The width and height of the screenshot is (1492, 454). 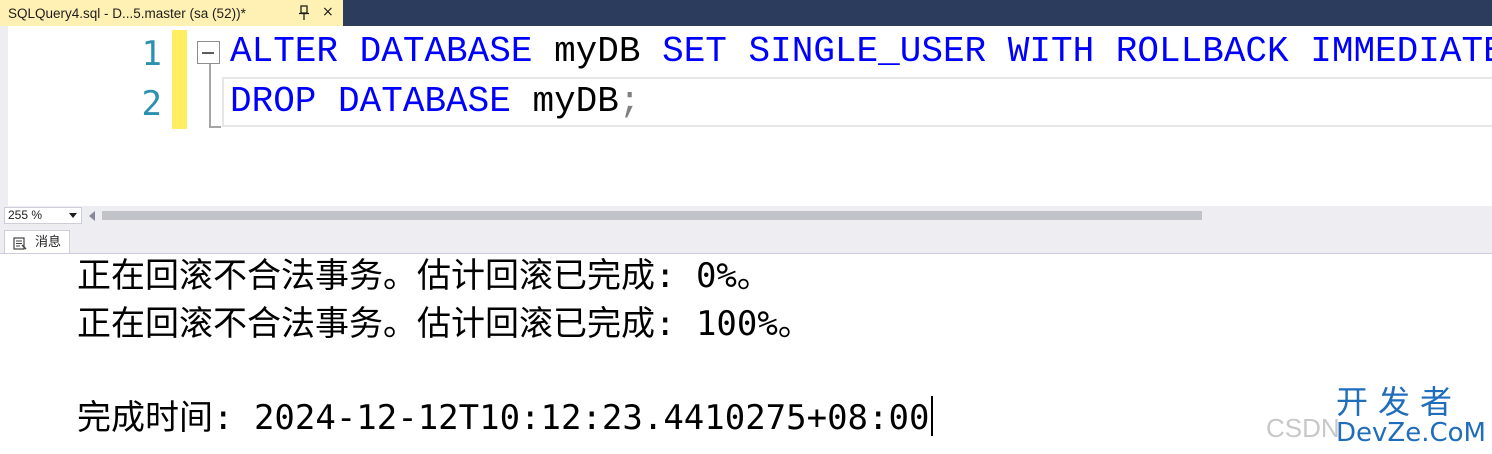 I want to click on tab-title: SQLQuery4.sql - D...5.master (sa (52))*, so click(x=127, y=13).